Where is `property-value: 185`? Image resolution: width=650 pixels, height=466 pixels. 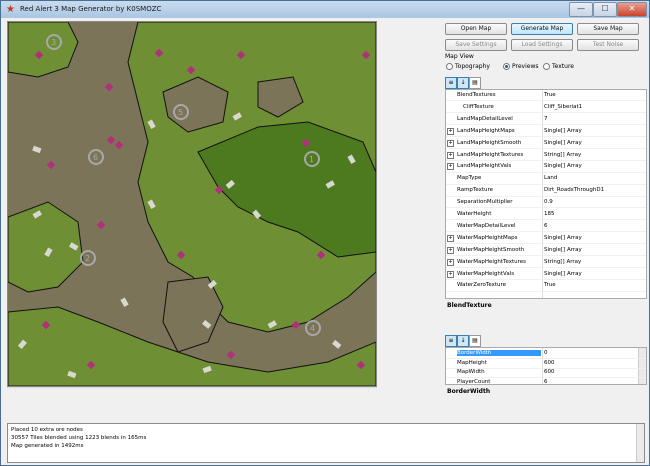
property-value: 185 is located at coordinates (549, 214).